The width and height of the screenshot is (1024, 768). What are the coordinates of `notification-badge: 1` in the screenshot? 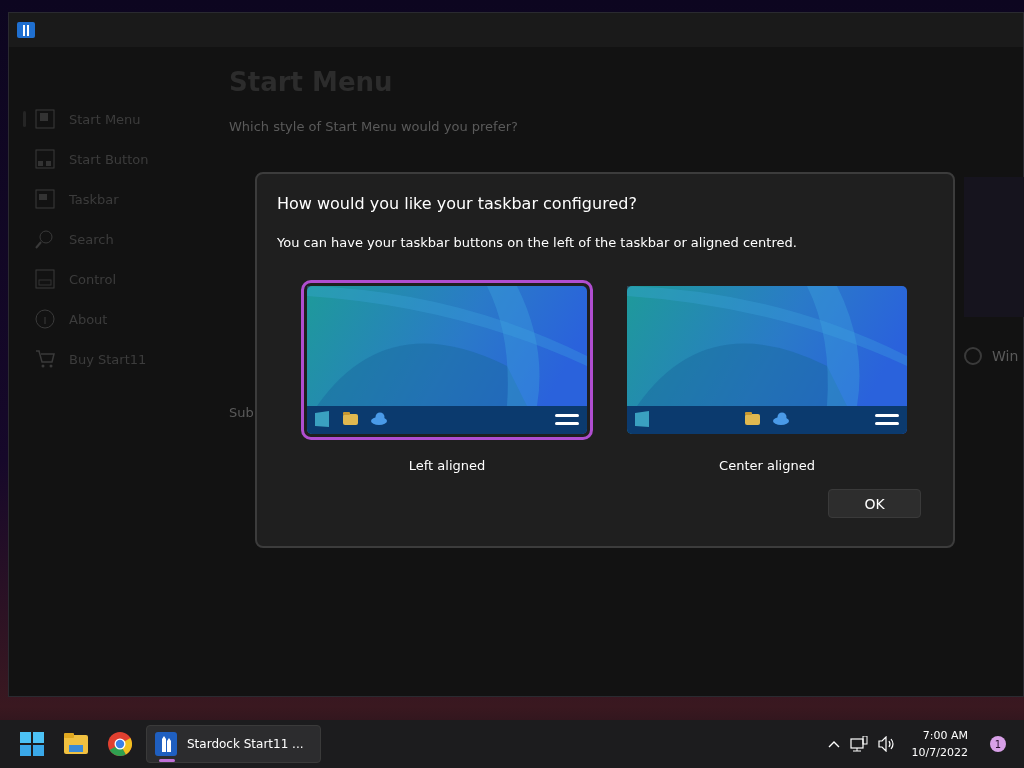 It's located at (998, 744).